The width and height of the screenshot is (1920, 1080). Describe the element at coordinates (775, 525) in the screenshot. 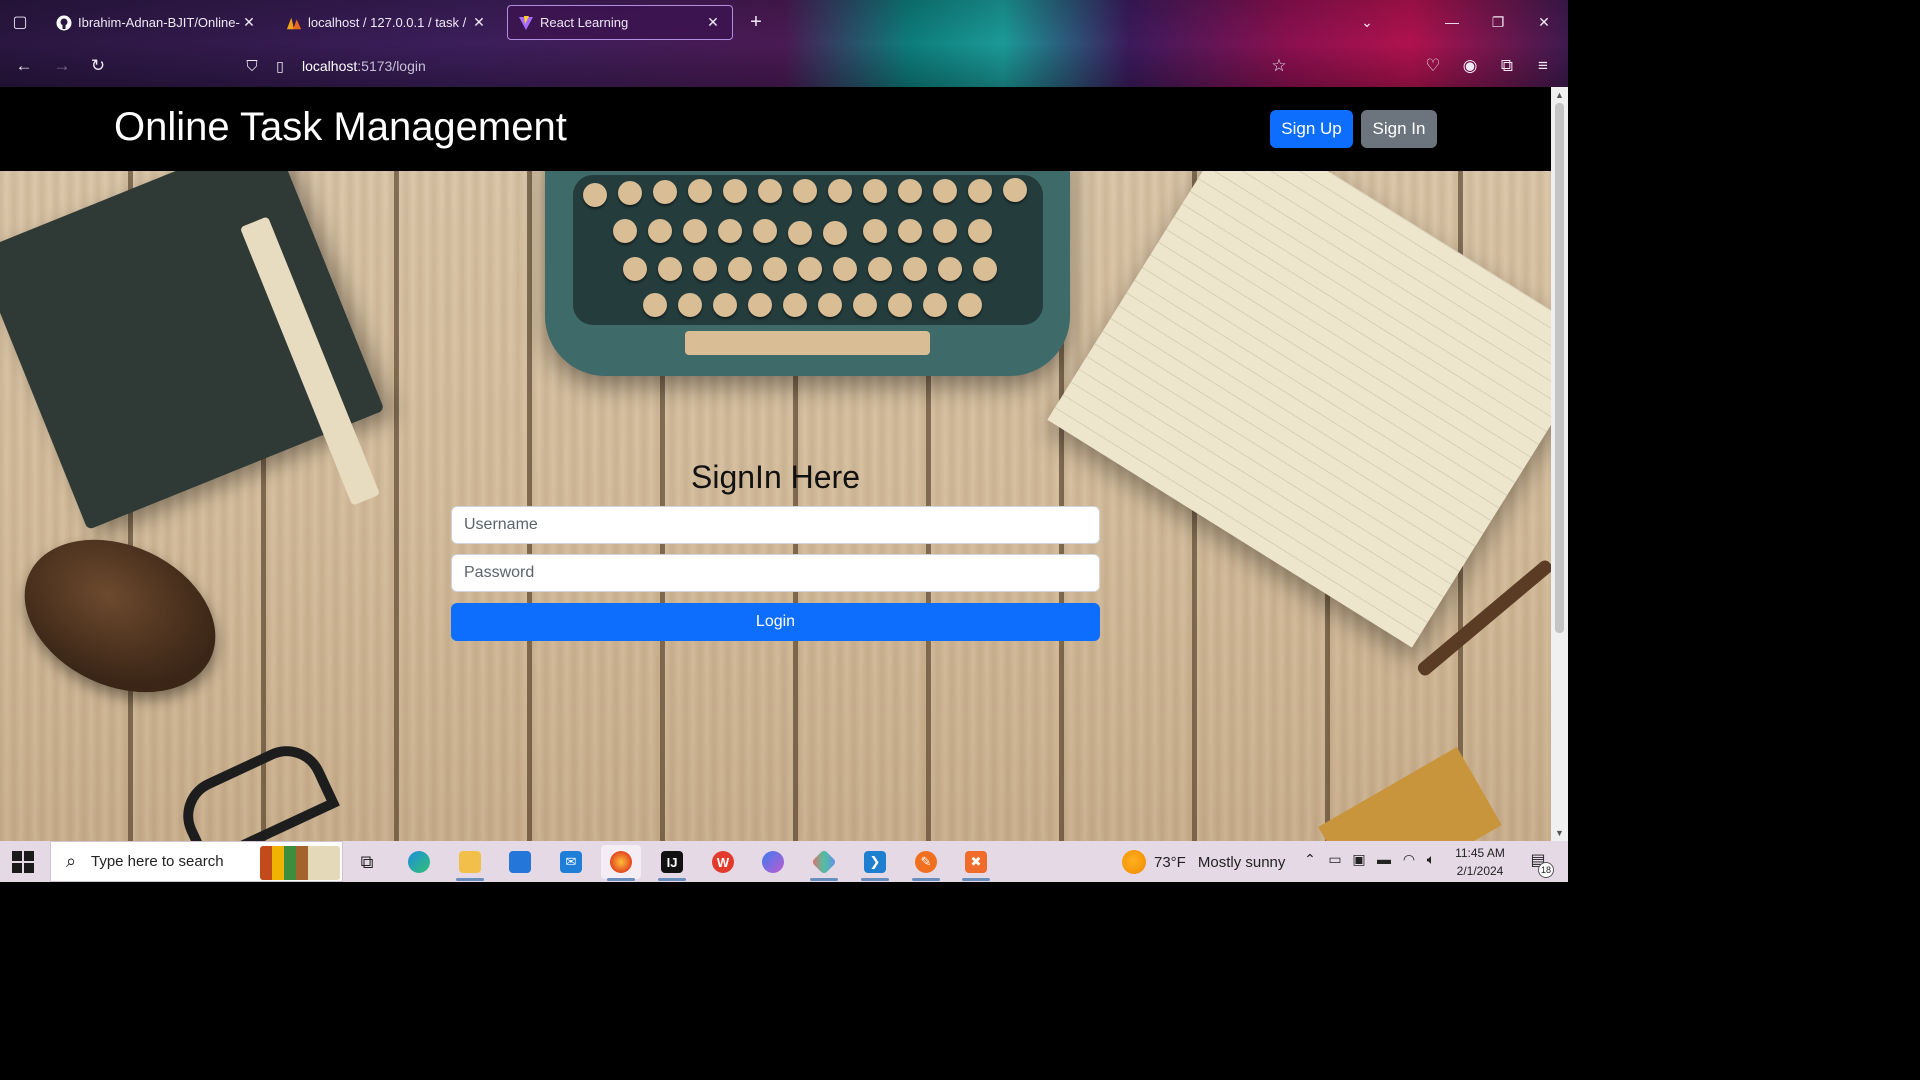

I see `username-input` at that location.